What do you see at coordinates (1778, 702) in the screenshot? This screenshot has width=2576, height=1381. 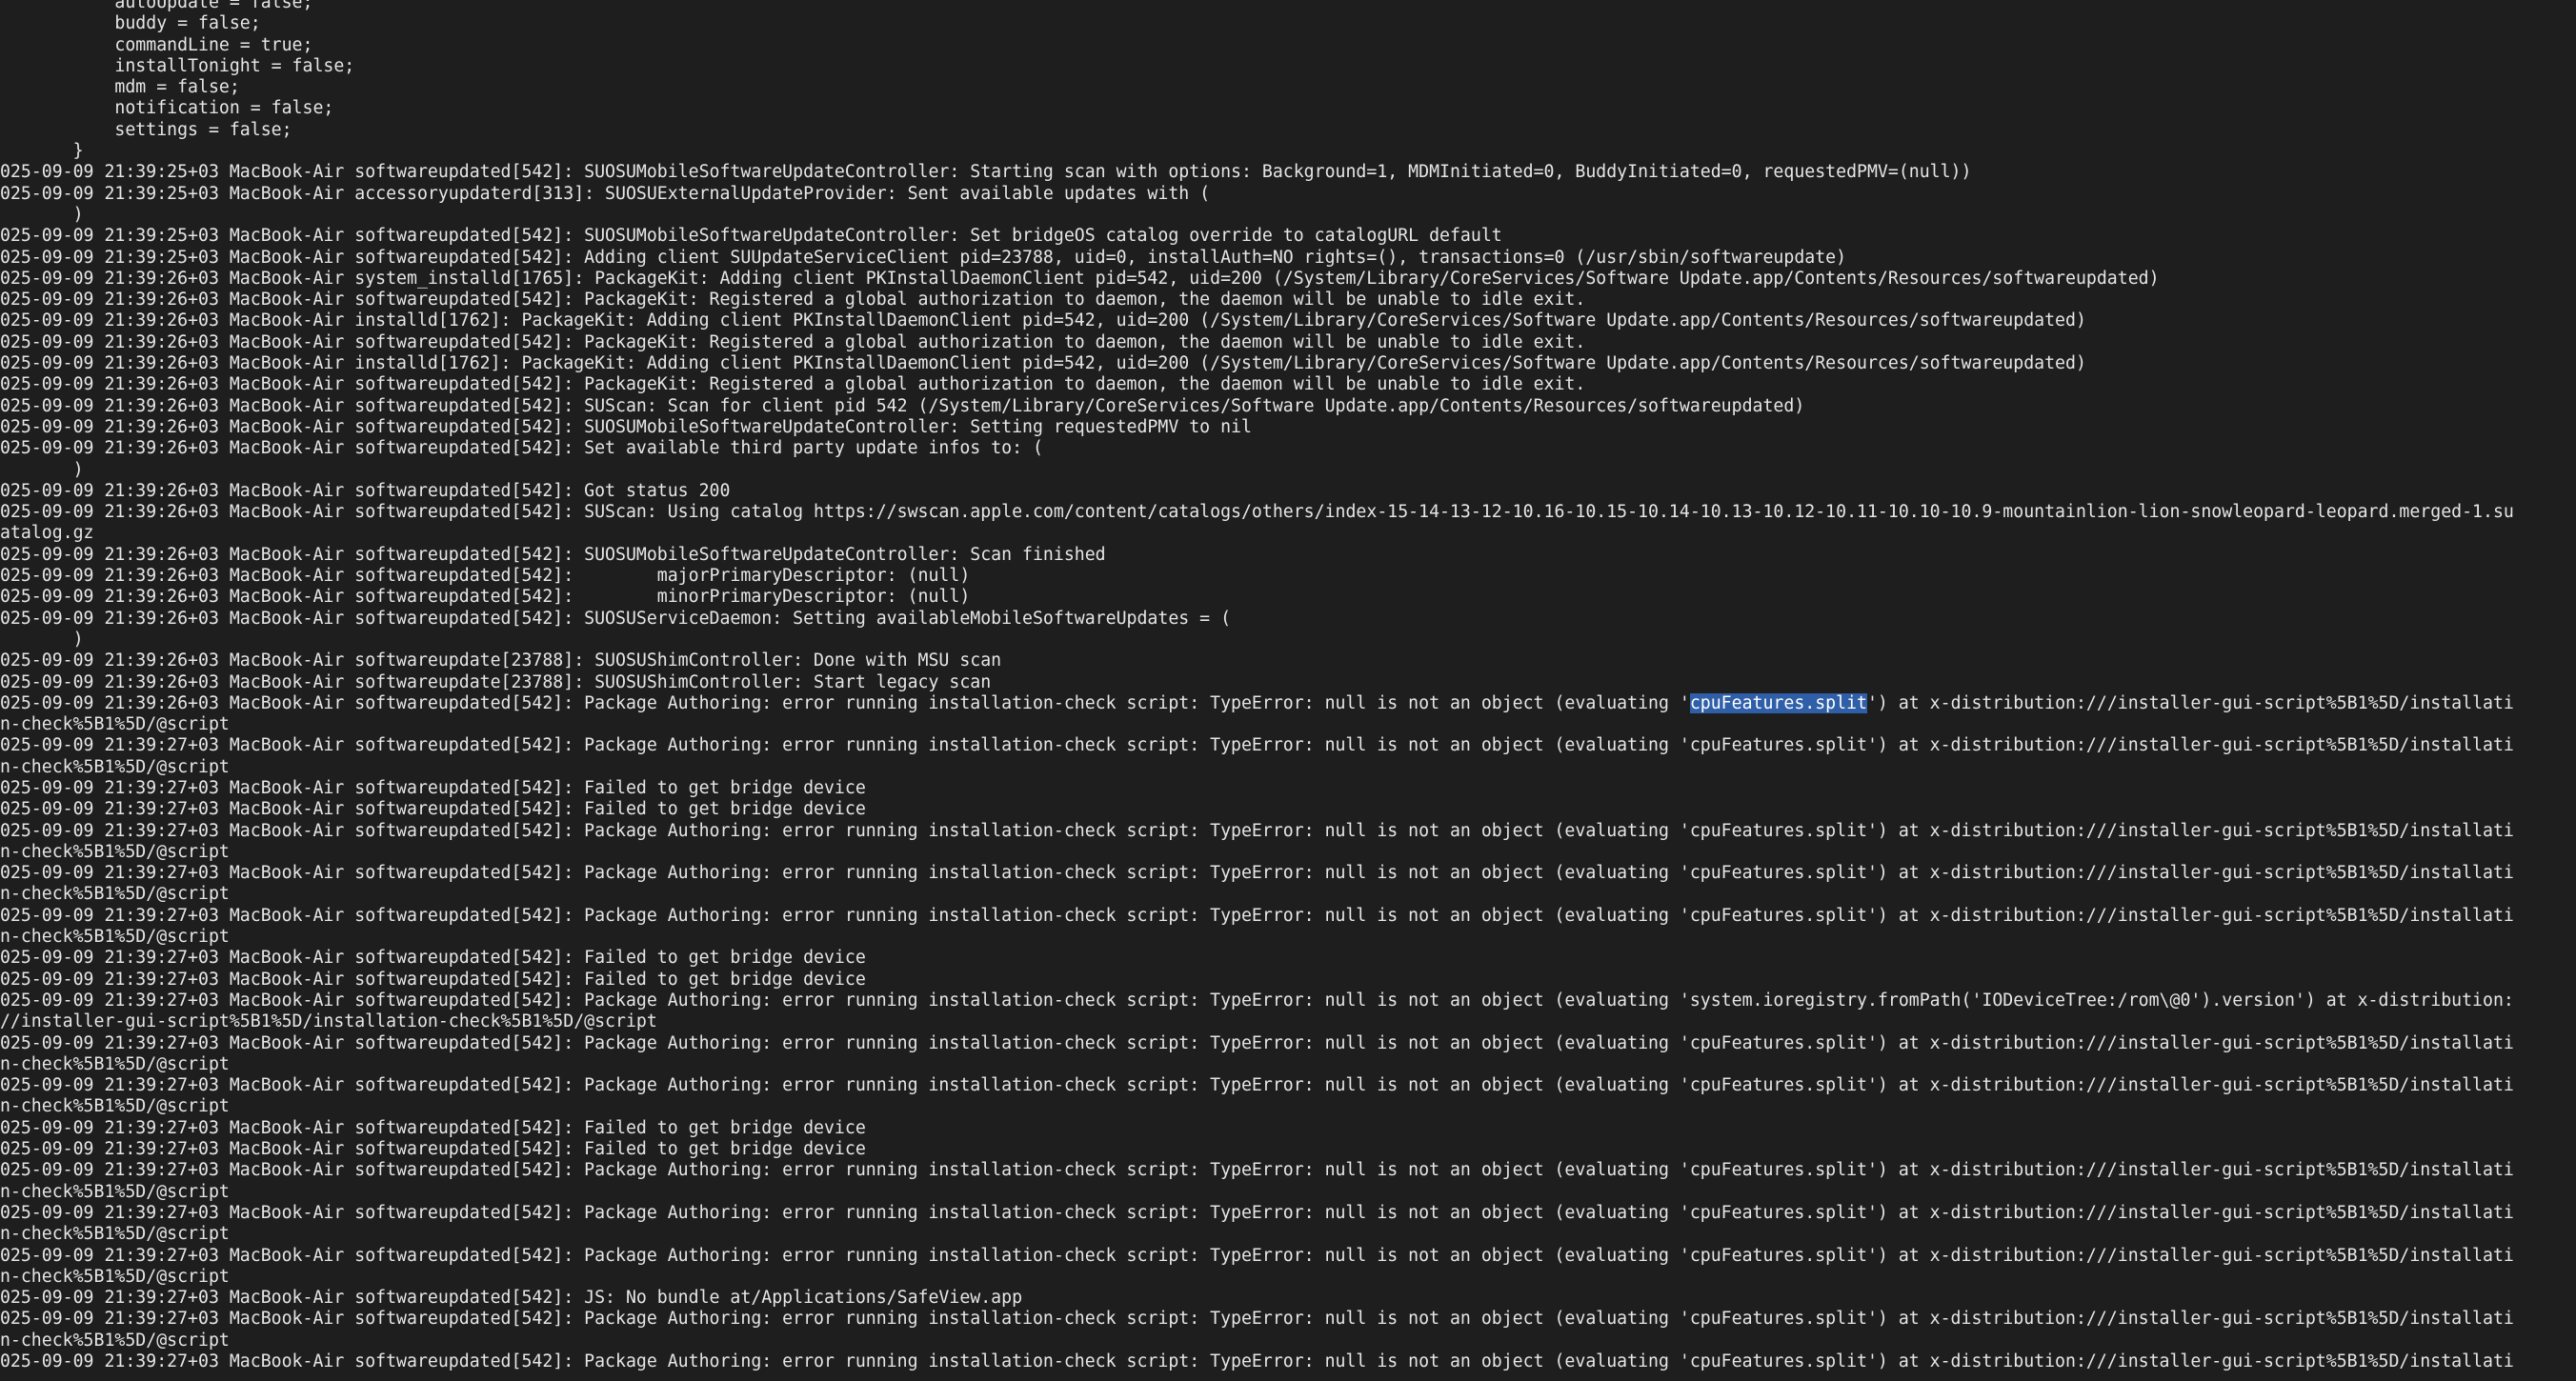 I see `selected-text: cpuFeatures.split` at bounding box center [1778, 702].